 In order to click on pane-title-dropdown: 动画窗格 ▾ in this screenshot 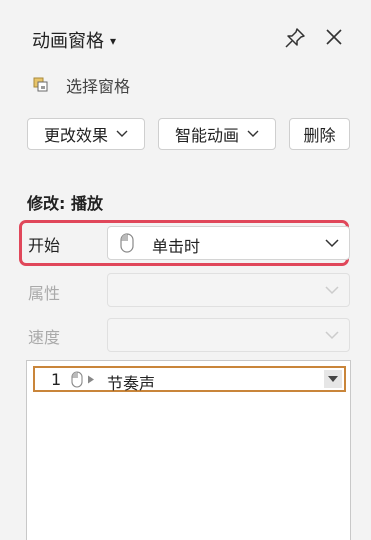, I will do `click(74, 40)`.